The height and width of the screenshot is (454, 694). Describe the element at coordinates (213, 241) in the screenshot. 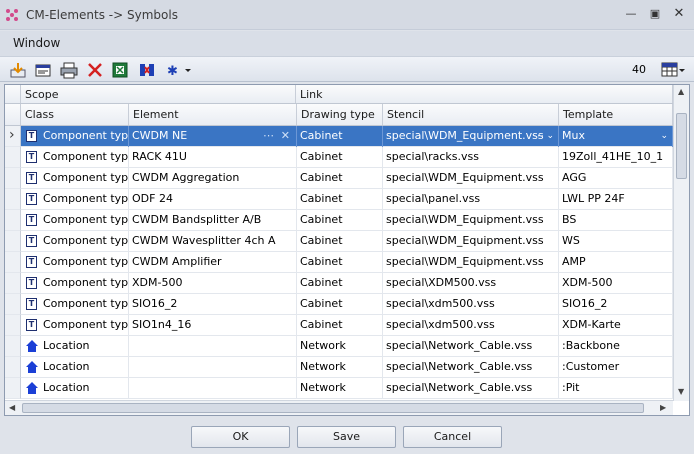

I see `cell-element: CWDM Wavesplitter 4ch A` at that location.